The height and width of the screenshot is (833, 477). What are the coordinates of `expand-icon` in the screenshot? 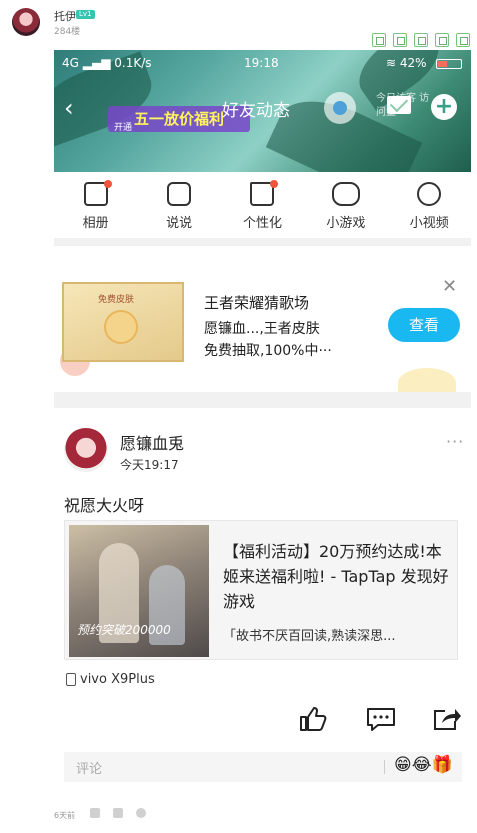 It's located at (400, 40).